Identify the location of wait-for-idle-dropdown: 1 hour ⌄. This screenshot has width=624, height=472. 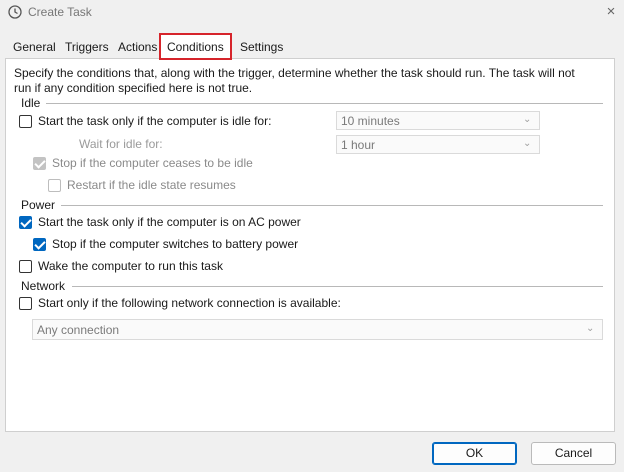
(438, 144).